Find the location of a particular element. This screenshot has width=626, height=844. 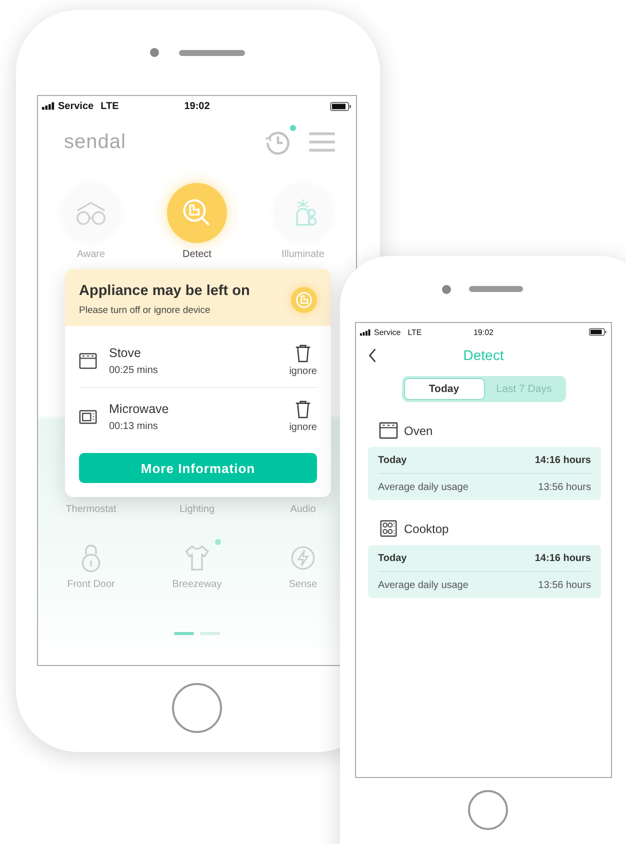

appliance-name: Cooktop is located at coordinates (426, 529).